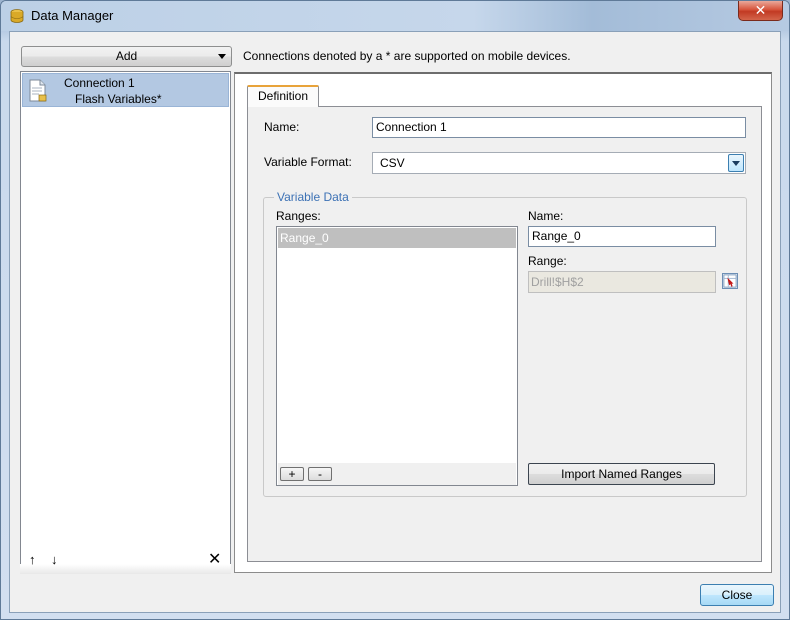  What do you see at coordinates (559, 127) in the screenshot?
I see `connection-name-input: Connection 1` at bounding box center [559, 127].